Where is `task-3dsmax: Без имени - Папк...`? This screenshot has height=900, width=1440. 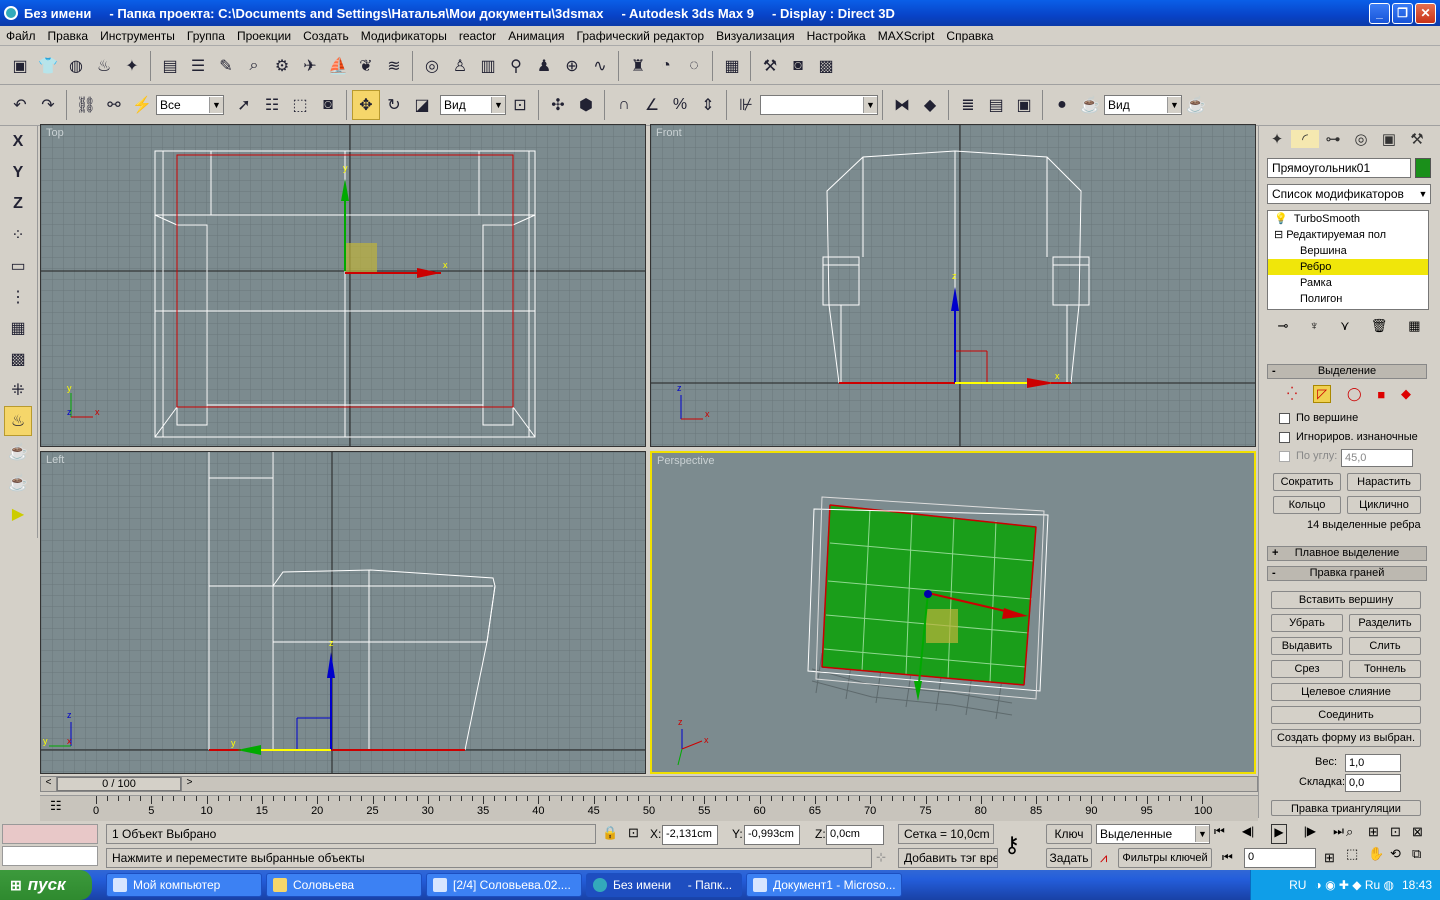 task-3dsmax: Без имени - Папк... is located at coordinates (664, 885).